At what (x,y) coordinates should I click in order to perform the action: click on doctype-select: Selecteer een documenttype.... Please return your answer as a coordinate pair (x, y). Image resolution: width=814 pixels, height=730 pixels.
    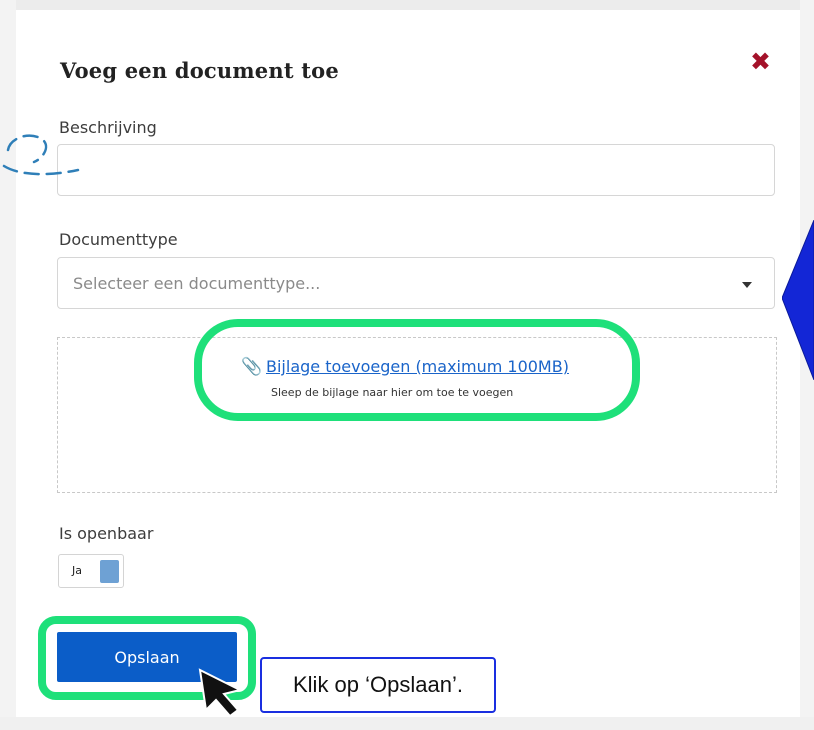
    Looking at the image, I should click on (416, 283).